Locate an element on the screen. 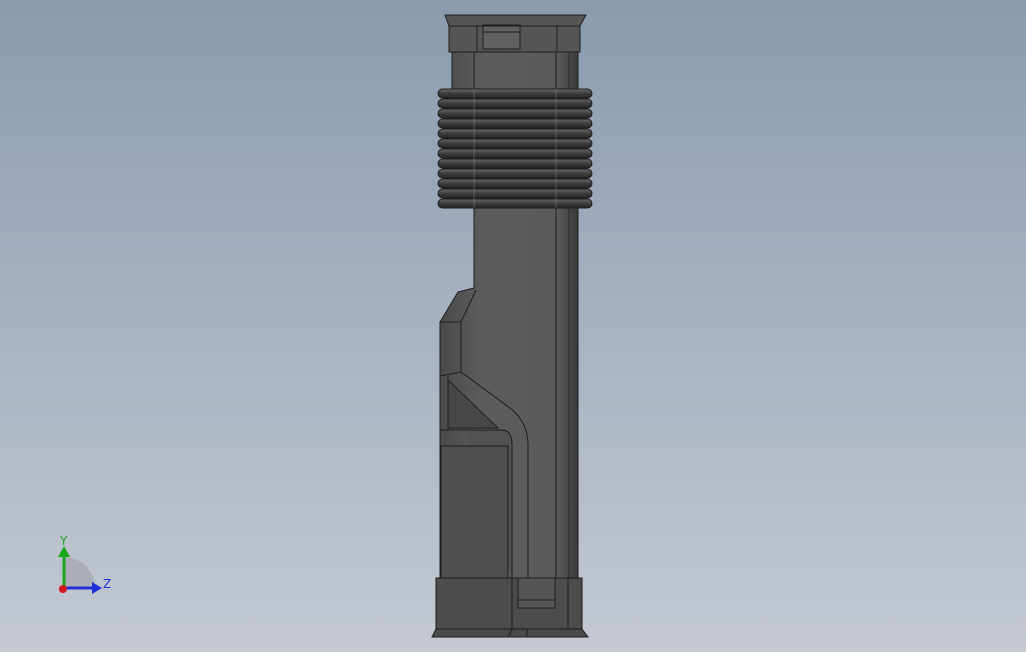 The width and height of the screenshot is (1026, 652). z-axis-label: Z is located at coordinates (107, 584).